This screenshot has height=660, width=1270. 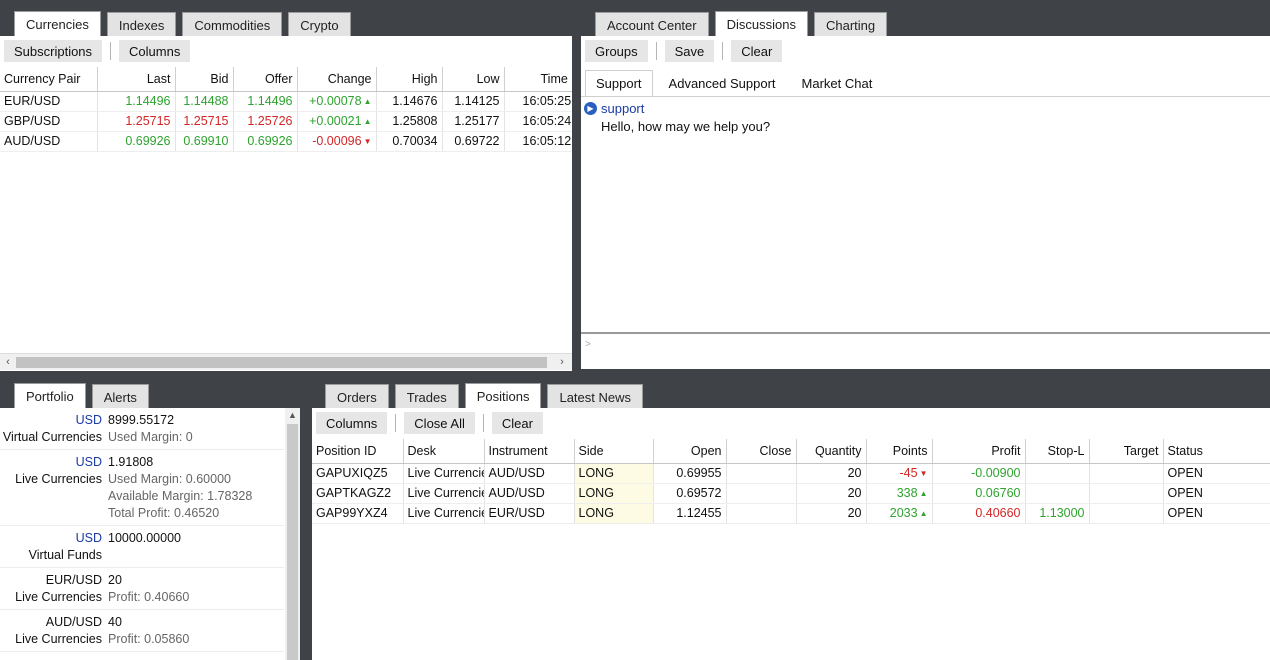 I want to click on input-prompt: >, so click(x=588, y=344).